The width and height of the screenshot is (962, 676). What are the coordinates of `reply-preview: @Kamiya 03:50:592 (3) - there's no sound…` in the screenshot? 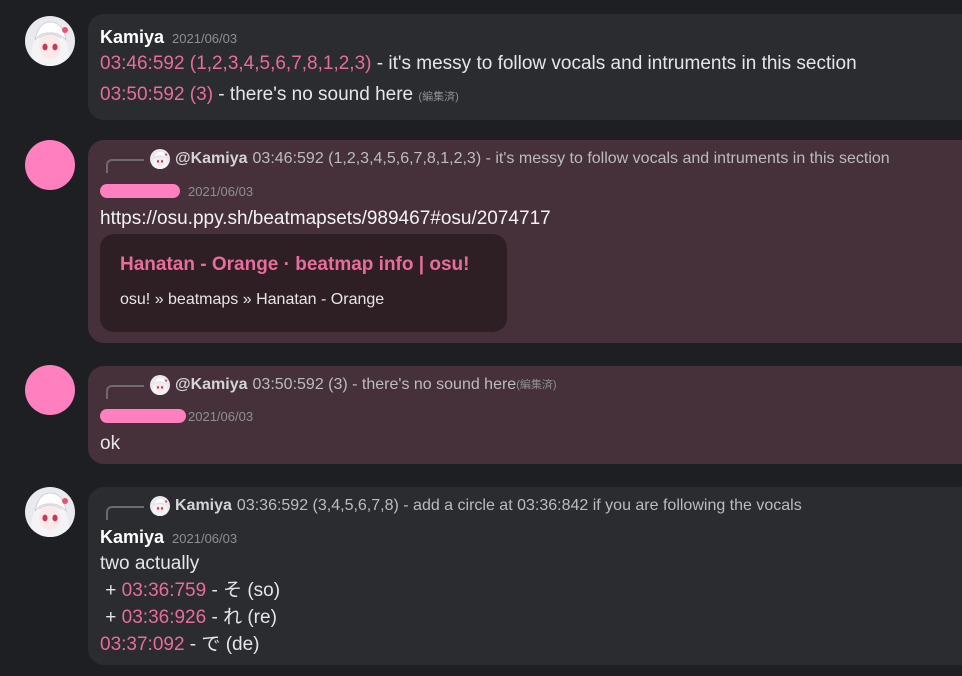 It's located at (331, 388).